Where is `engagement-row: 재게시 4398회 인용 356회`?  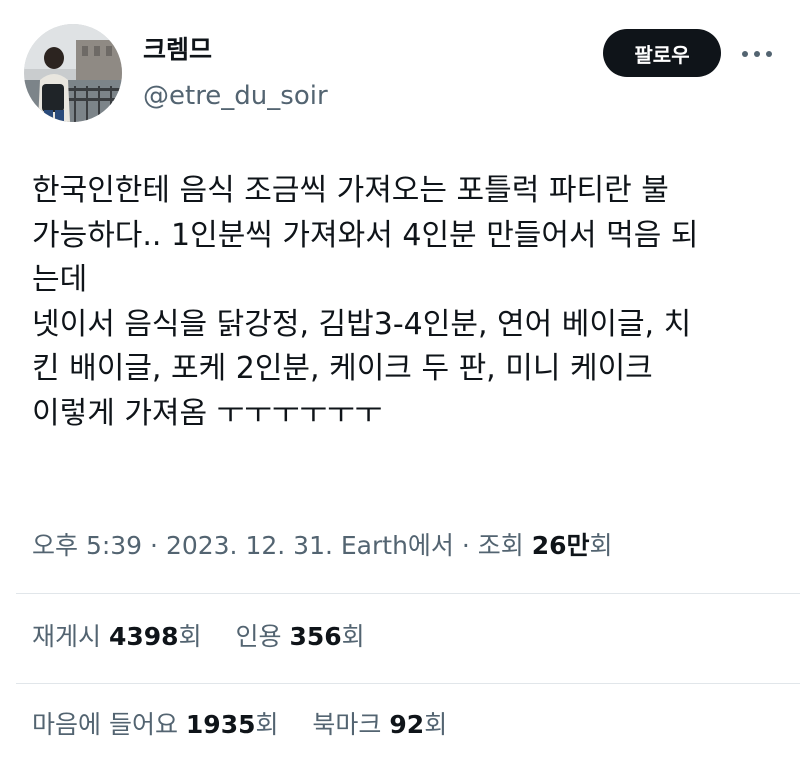 engagement-row: 재게시 4398회 인용 356회 is located at coordinates (198, 637).